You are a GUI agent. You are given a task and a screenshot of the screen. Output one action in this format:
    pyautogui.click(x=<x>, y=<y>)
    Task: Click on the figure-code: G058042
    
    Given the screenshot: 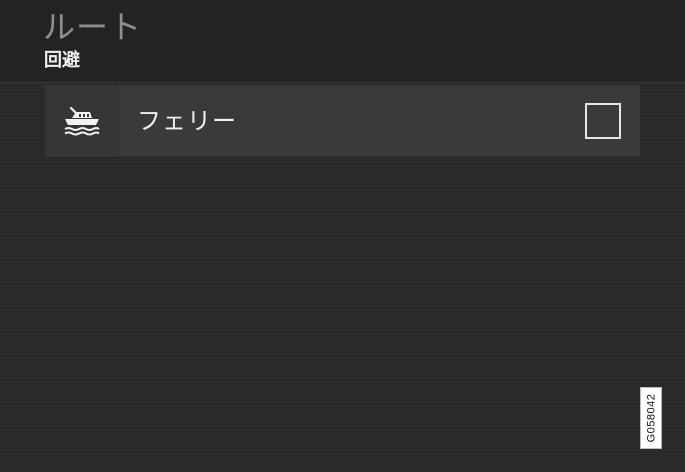 What is the action you would take?
    pyautogui.click(x=651, y=418)
    